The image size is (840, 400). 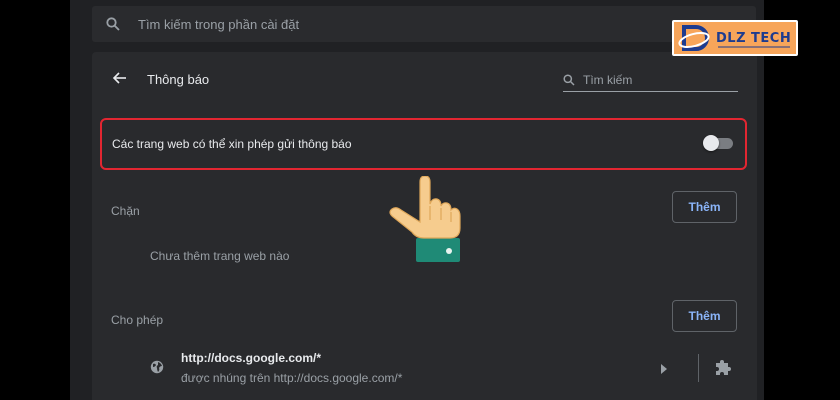 I want to click on settings-search-placeholder: Tìm kiếm trong phần cài đặt, so click(x=219, y=24).